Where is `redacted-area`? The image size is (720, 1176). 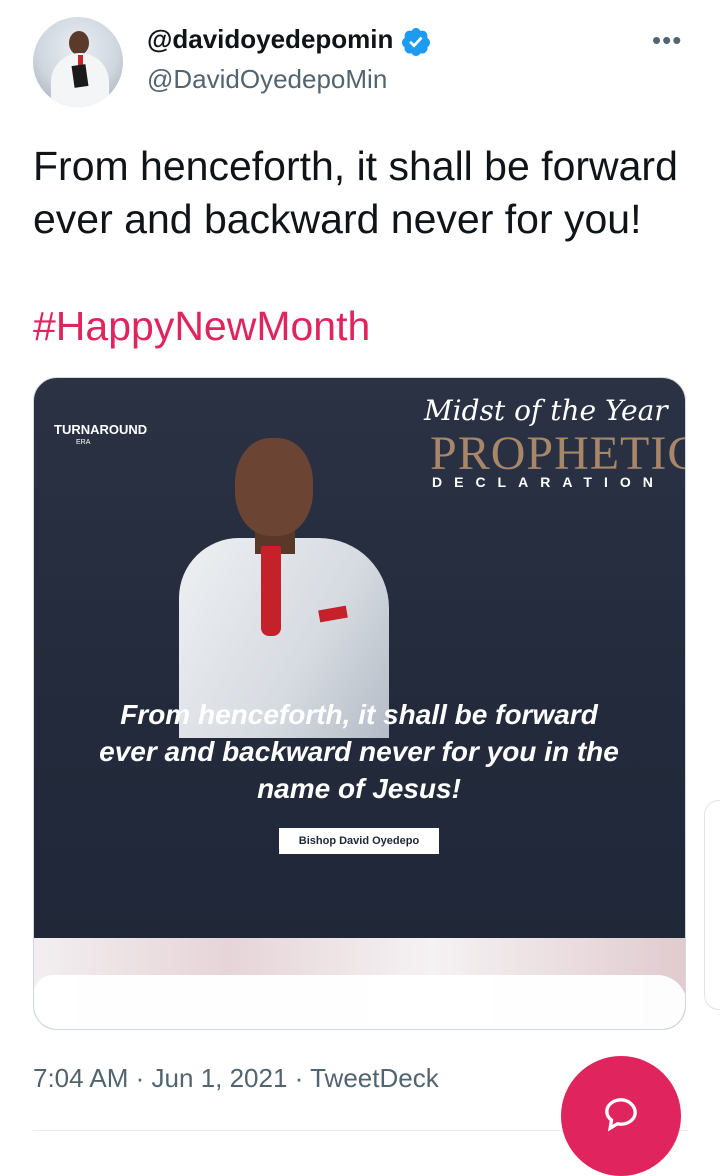
redacted-area is located at coordinates (359, 1002).